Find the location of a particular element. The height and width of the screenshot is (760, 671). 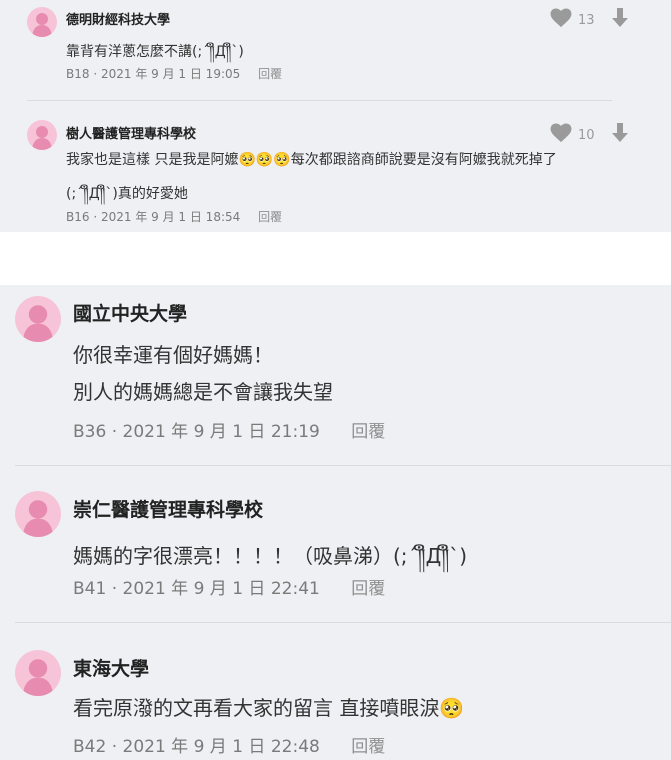

comment-timestamp: 2021 年 9 月 1 日 18:54 is located at coordinates (170, 217).